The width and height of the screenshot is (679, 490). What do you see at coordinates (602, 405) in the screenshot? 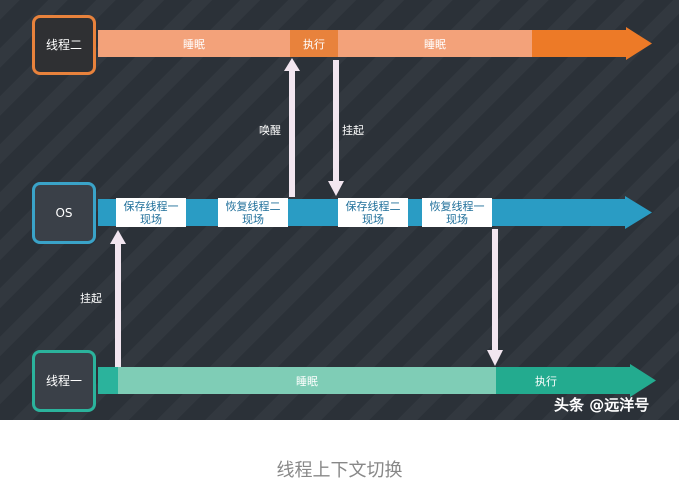
I see `watermark: 头条 @远洋号` at bounding box center [602, 405].